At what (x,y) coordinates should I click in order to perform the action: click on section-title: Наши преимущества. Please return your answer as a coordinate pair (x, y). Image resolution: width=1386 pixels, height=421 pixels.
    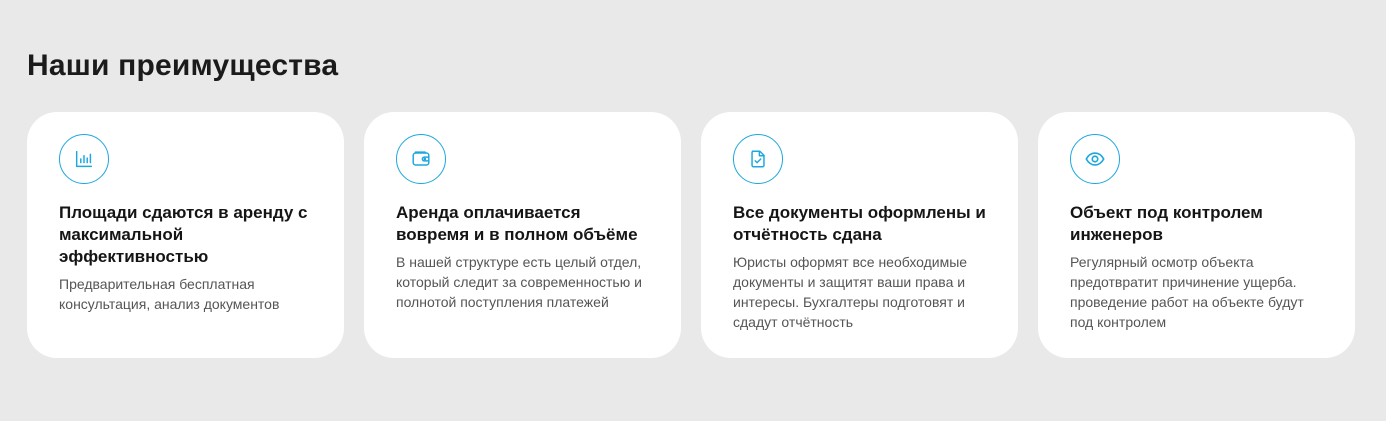
    Looking at the image, I should click on (183, 65).